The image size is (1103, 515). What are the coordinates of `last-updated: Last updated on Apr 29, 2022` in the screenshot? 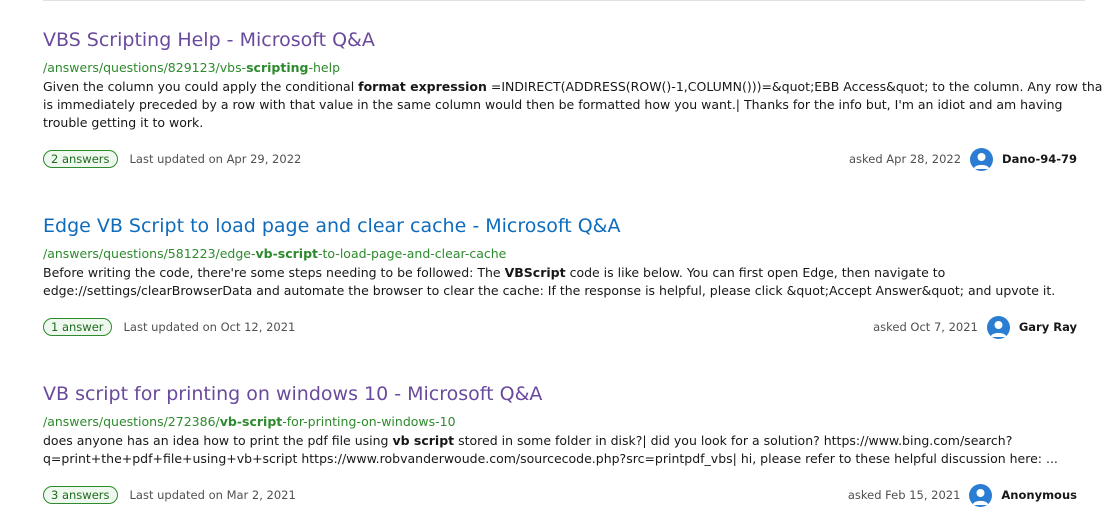 It's located at (215, 159).